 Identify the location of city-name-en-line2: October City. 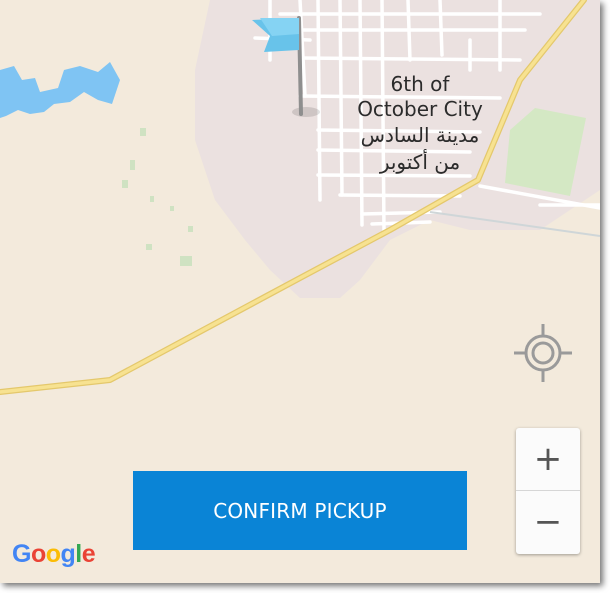
(420, 109).